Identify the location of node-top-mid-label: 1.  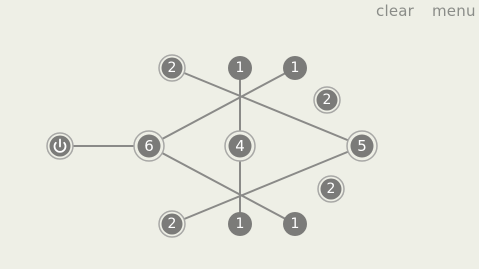
(240, 68).